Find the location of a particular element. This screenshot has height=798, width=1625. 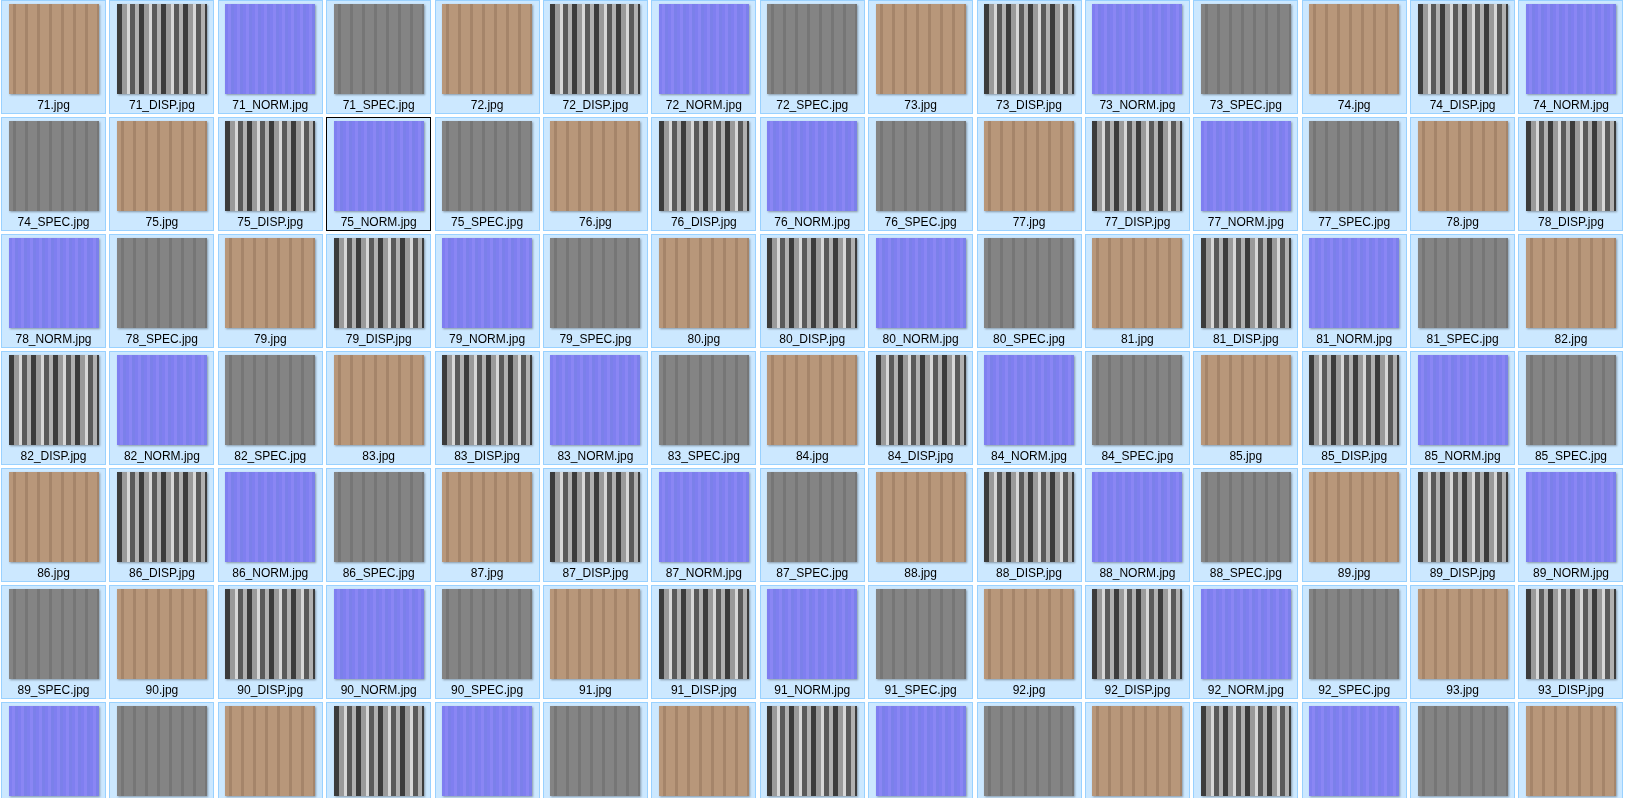

file-item: 75_DISP.jpg is located at coordinates (270, 174).